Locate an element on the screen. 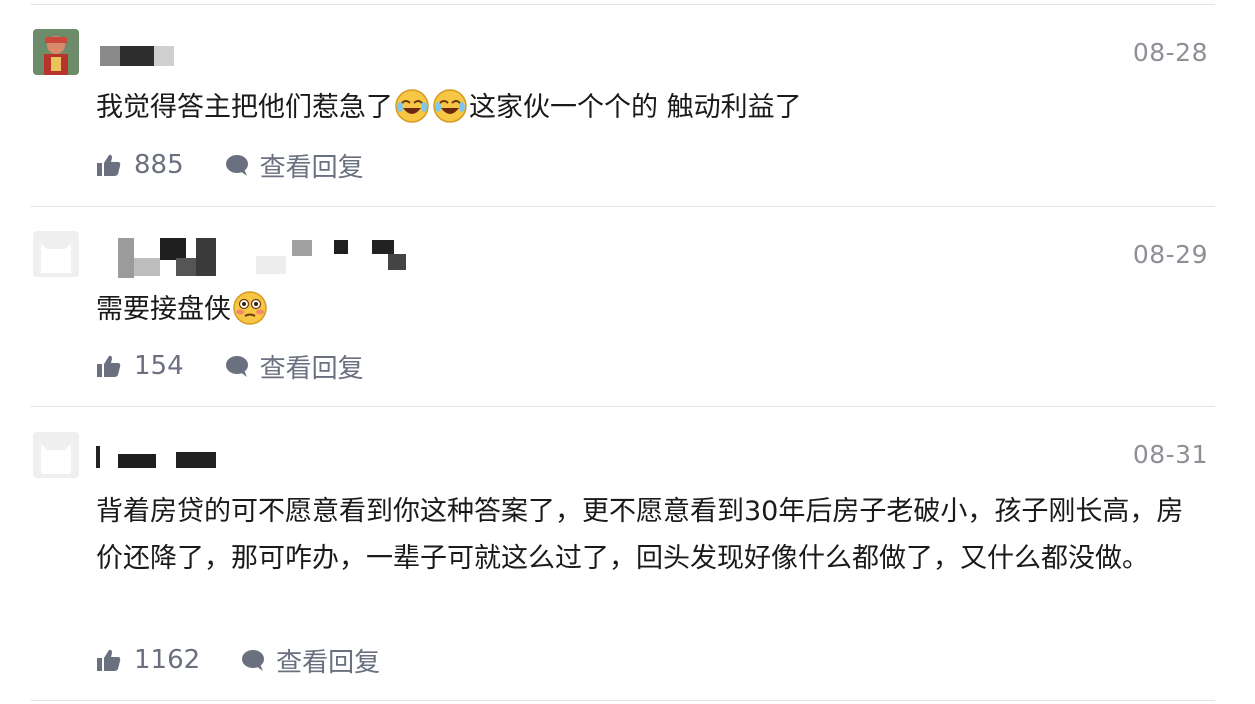  comment-text-part: 我觉得答主把他们惹急了 is located at coordinates (244, 107).